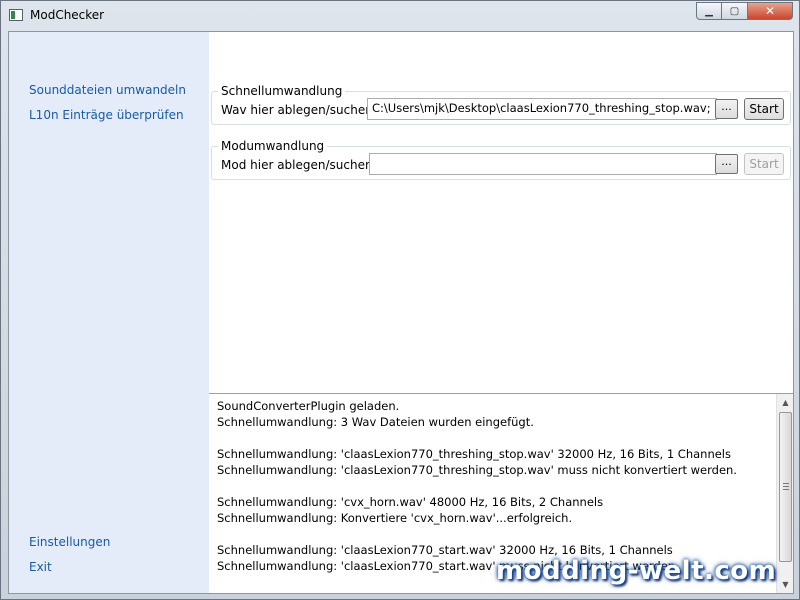 Image resolution: width=800 pixels, height=600 pixels. What do you see at coordinates (273, 146) in the screenshot?
I see `modumwandlung-header: Modumwandlung` at bounding box center [273, 146].